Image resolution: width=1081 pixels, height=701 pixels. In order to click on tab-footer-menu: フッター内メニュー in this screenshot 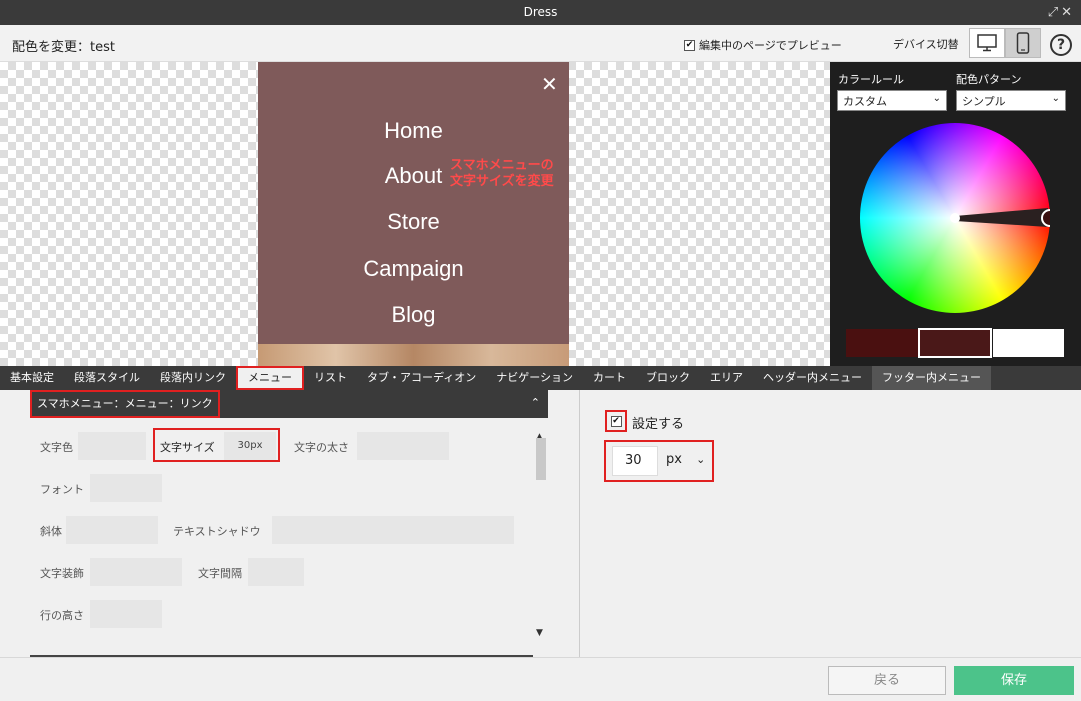, I will do `click(932, 378)`.